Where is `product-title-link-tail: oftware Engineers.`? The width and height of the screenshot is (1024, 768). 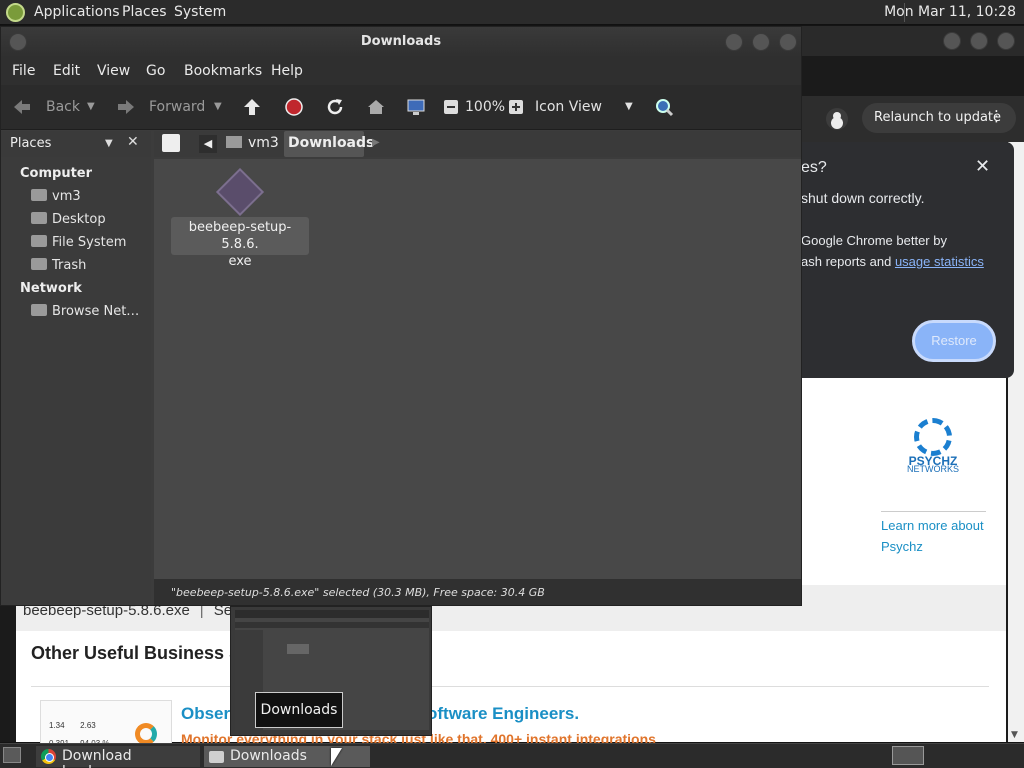
product-title-link-tail: oftware Engineers. is located at coordinates (503, 714).